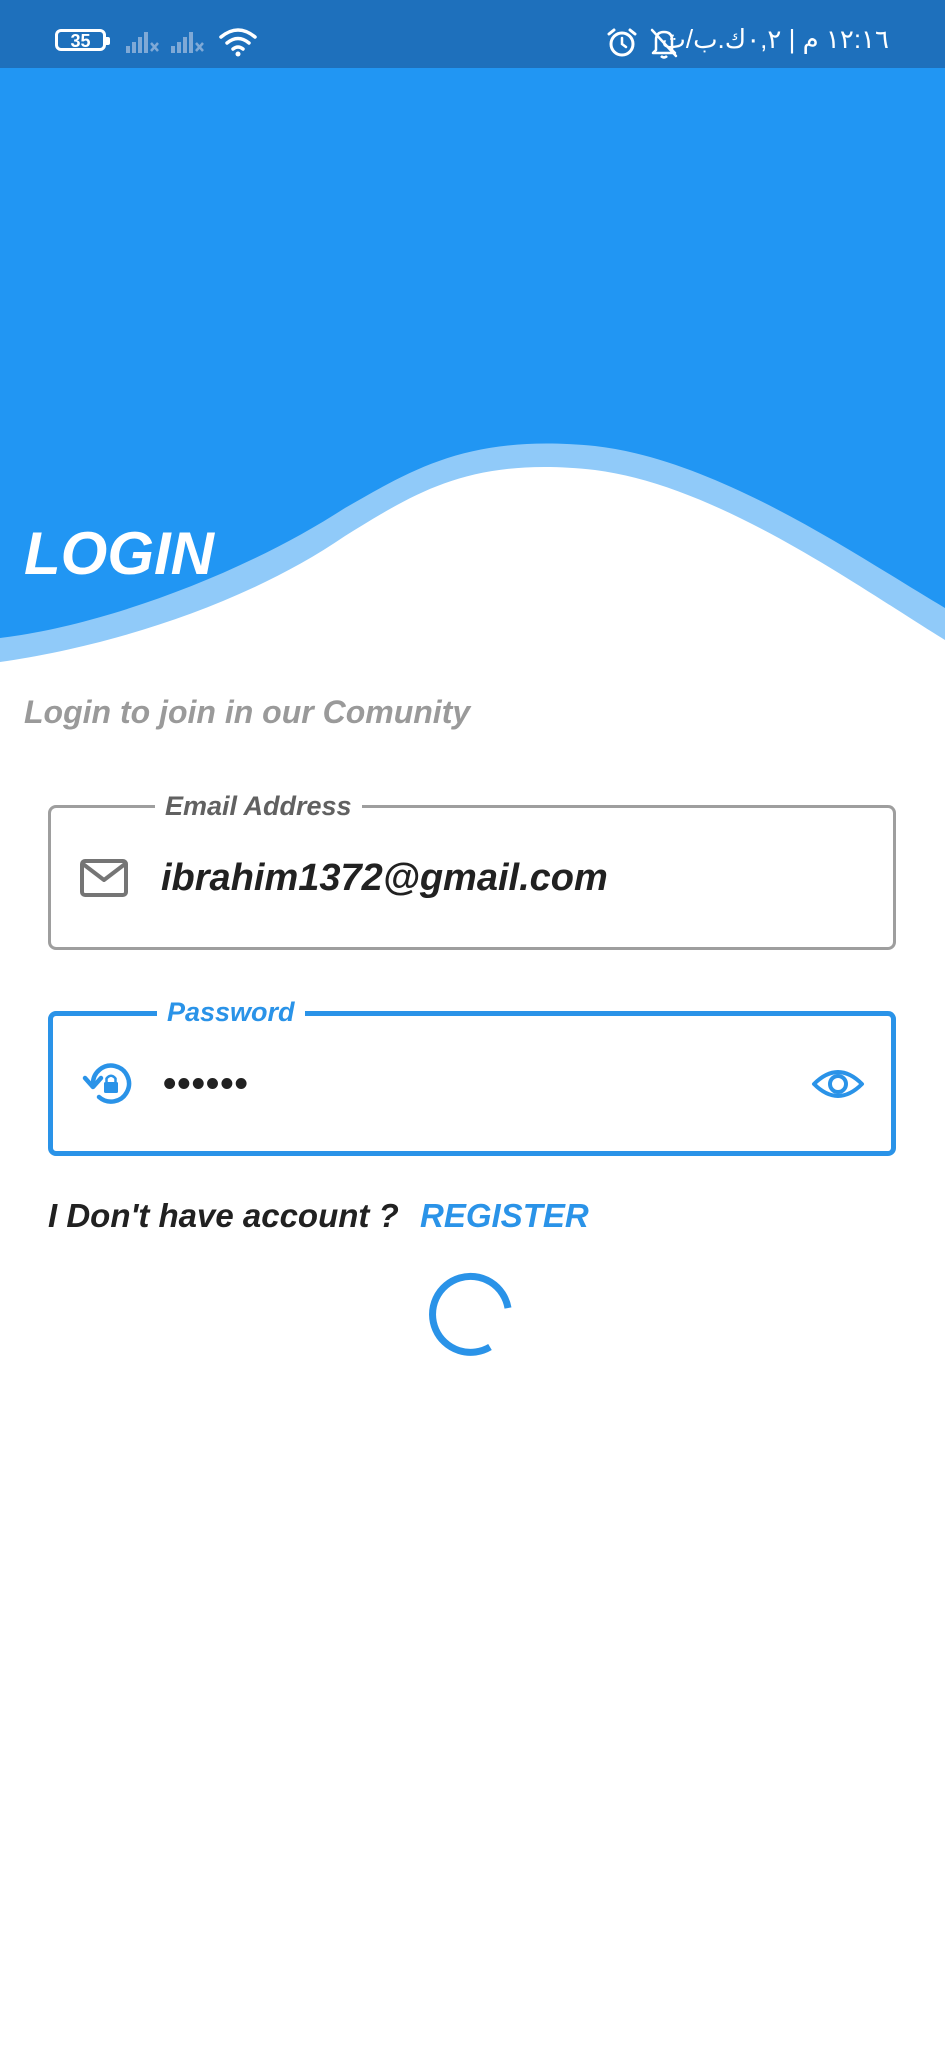 Image resolution: width=945 pixels, height=2048 pixels. I want to click on status-bar: 35 ١٢:١٦ م | ٠,٢ك.ب/ث, so click(472, 34).